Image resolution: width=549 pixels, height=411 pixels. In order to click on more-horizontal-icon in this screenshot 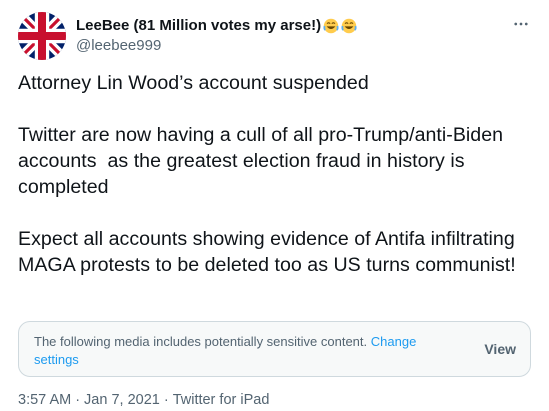, I will do `click(521, 24)`.